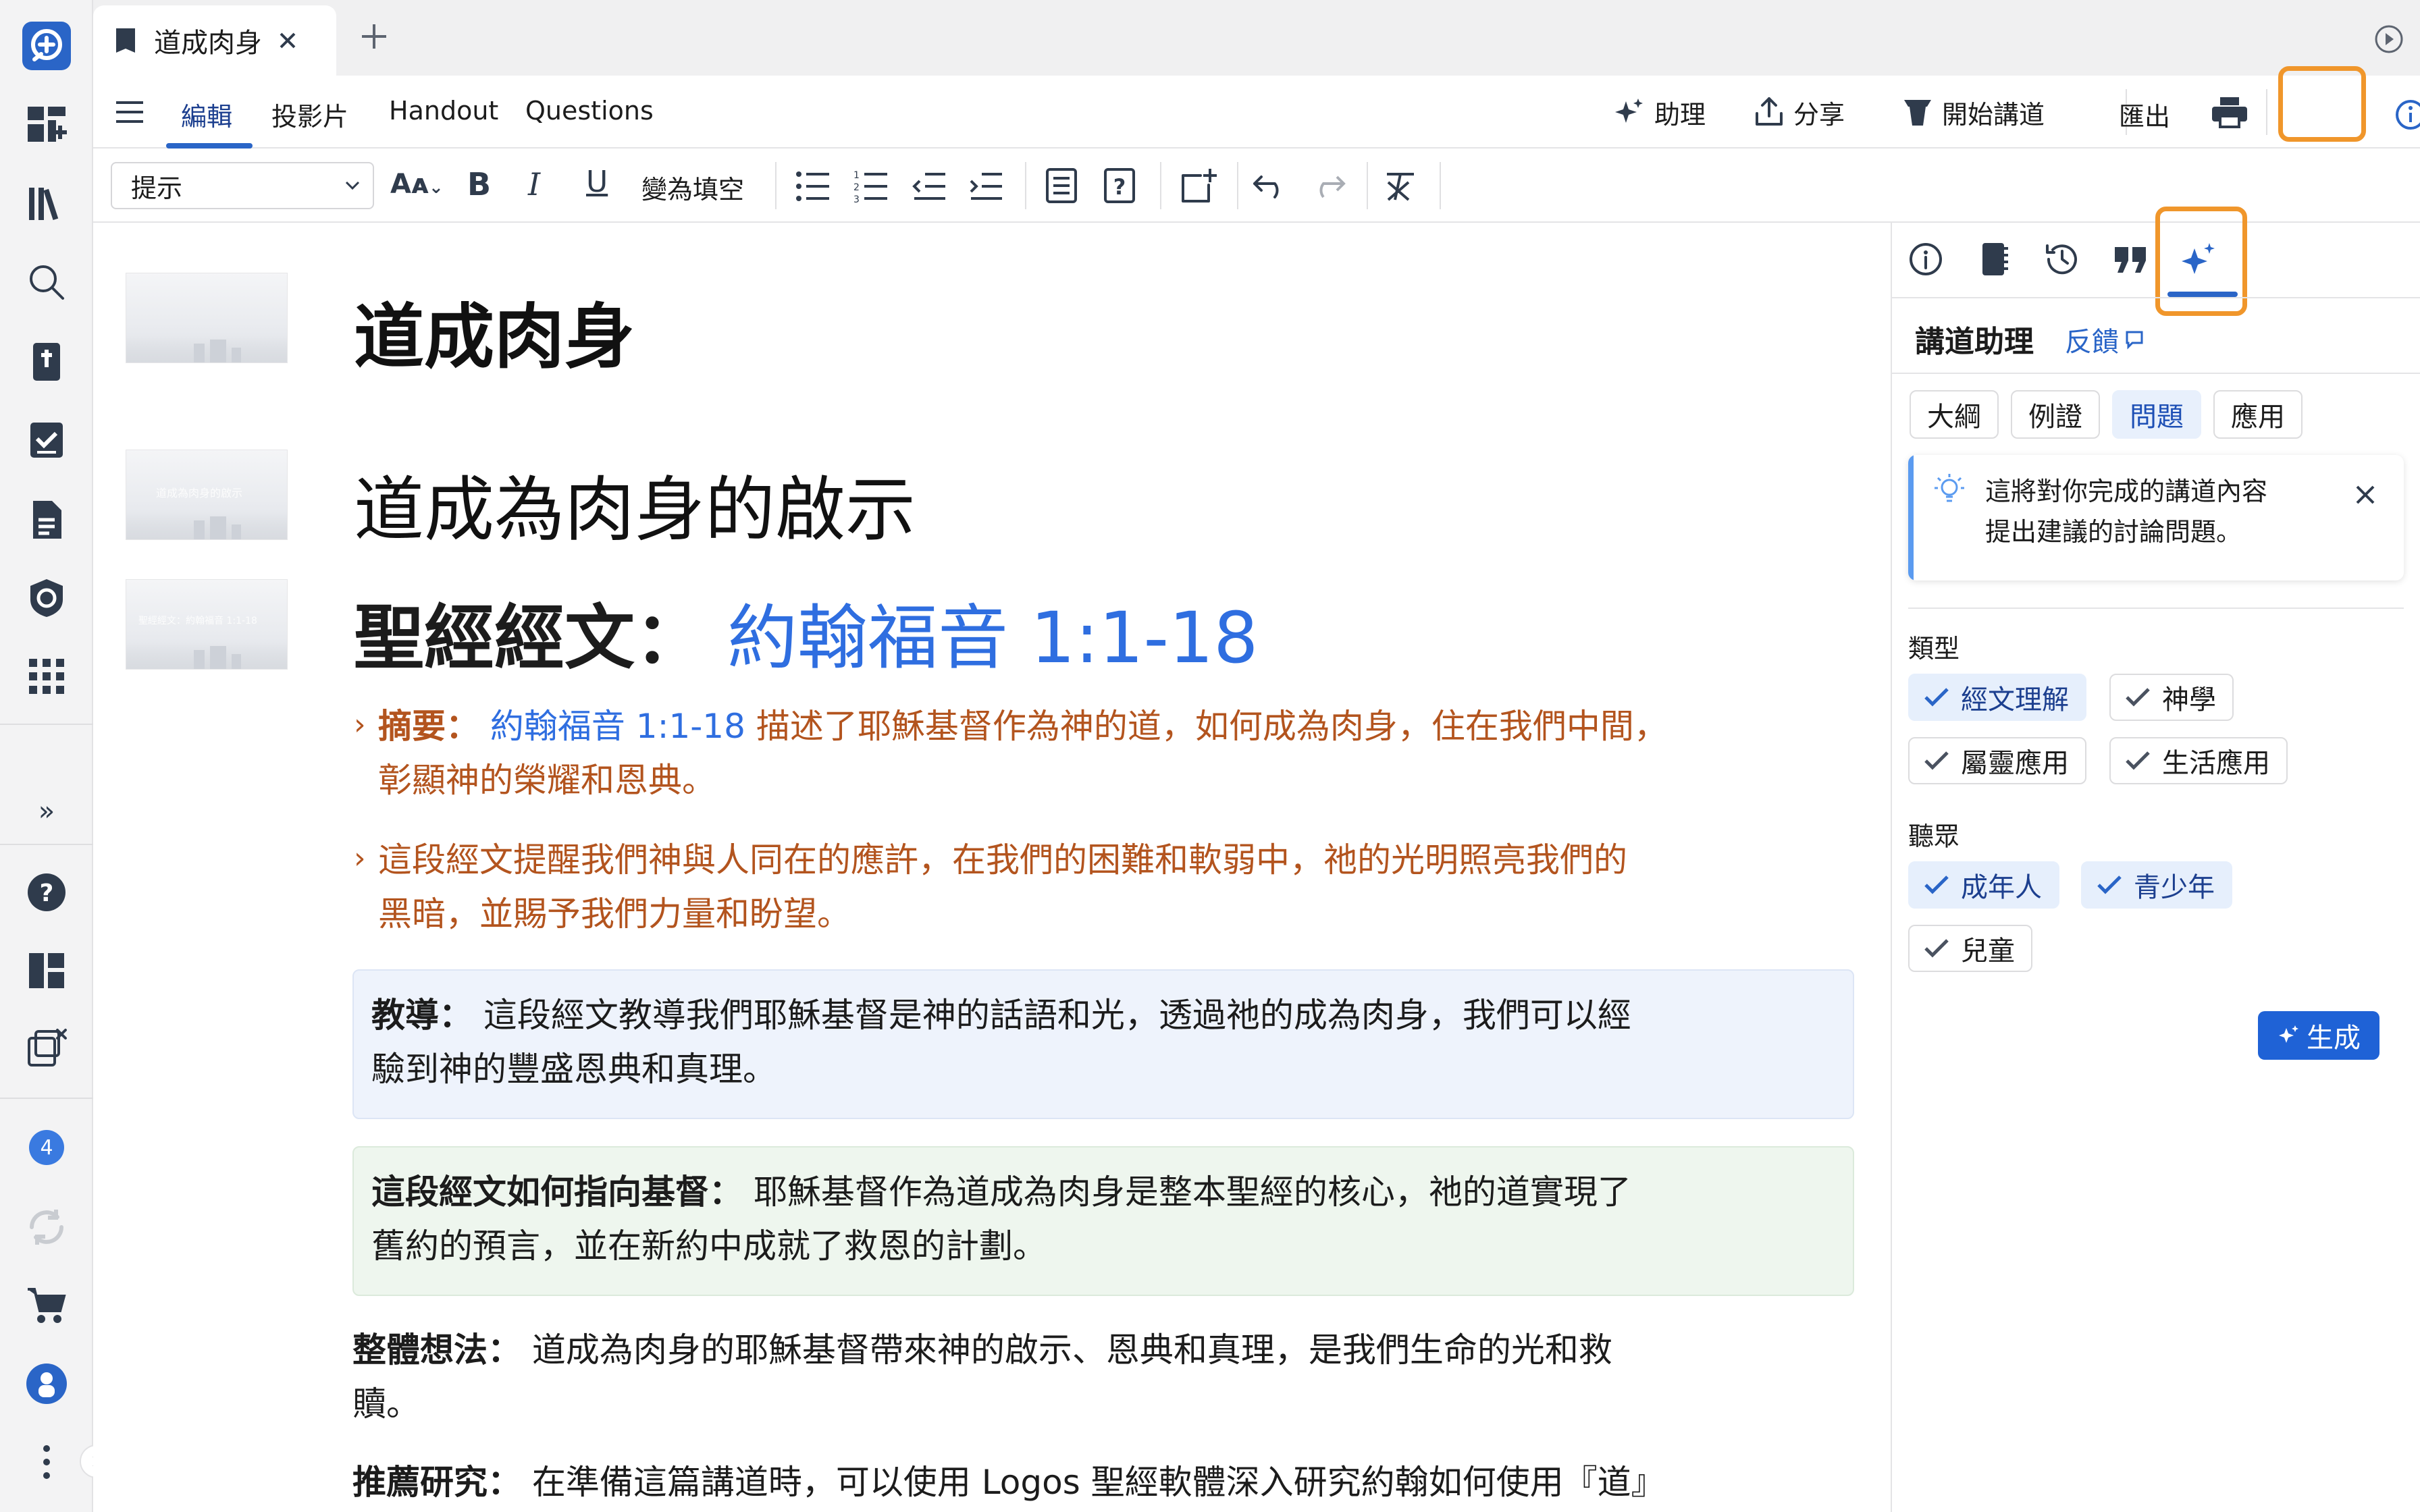 This screenshot has height=1512, width=2420. I want to click on assistant-tab-illustrations: 例證, so click(2055, 414).